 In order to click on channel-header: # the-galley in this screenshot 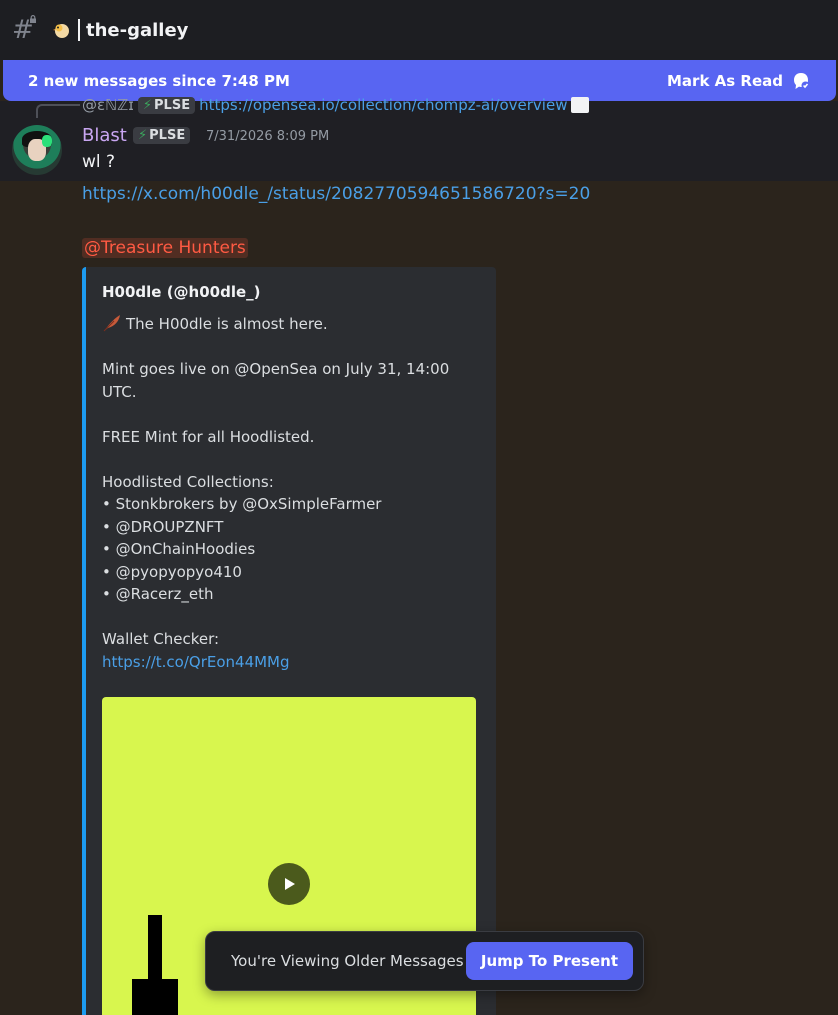, I will do `click(419, 30)`.